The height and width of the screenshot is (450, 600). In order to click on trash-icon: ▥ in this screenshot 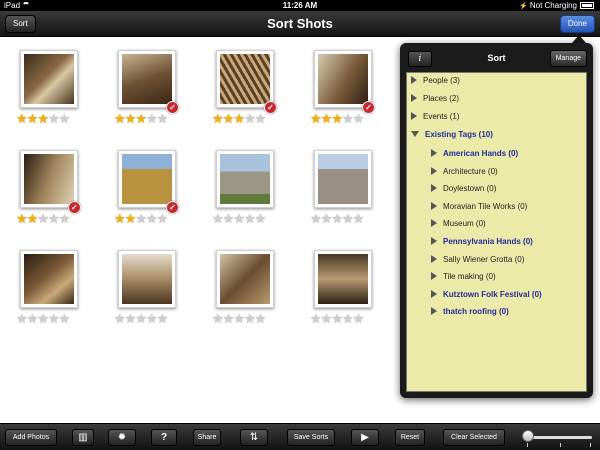, I will do `click(83, 437)`.